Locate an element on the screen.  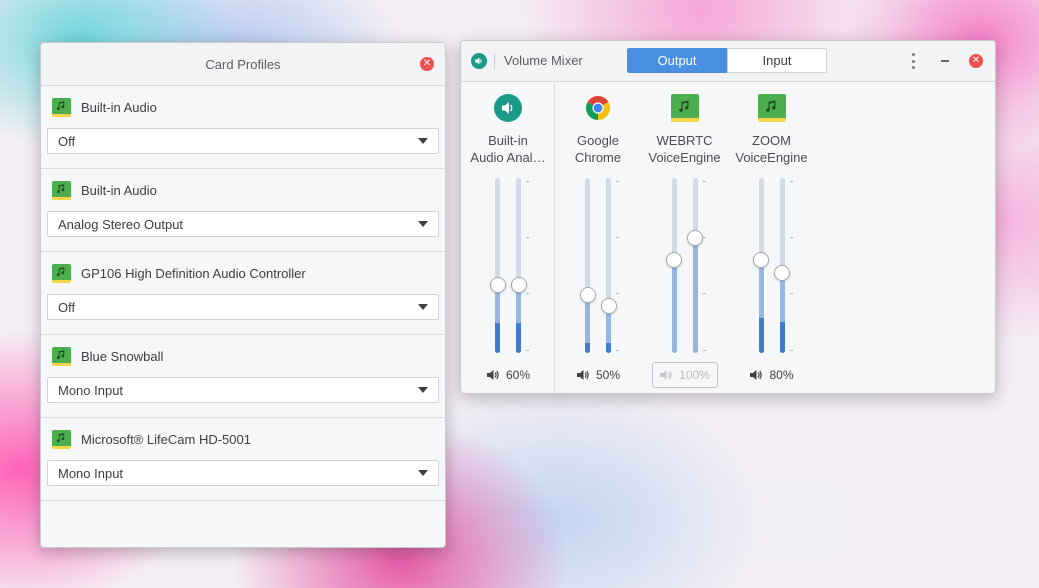
stream-name: WEBRTC VoiceEngine is located at coordinates (684, 149).